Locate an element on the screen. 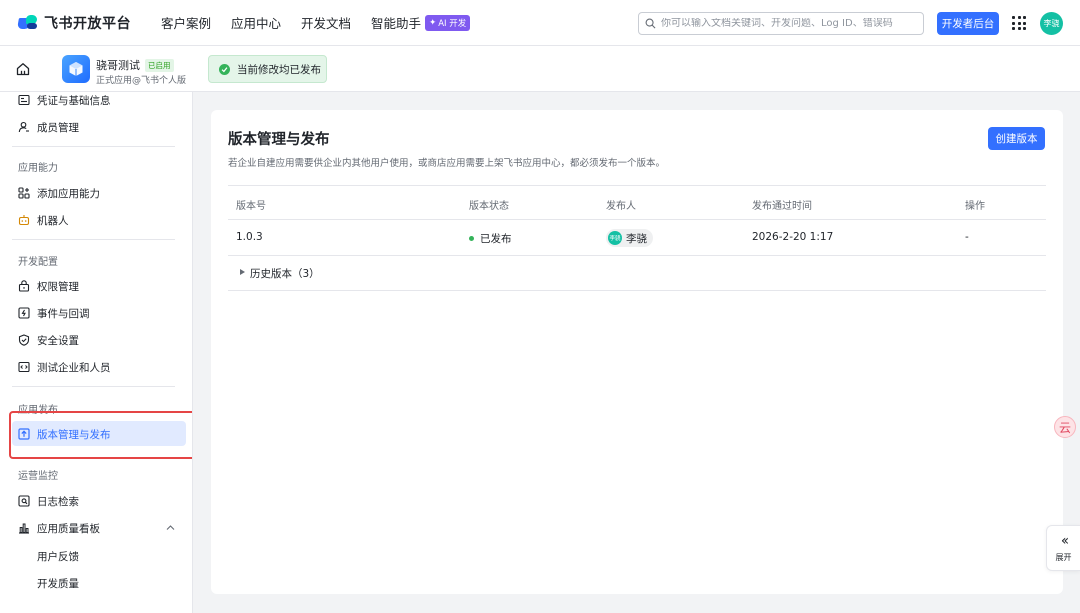 This screenshot has height=613, width=1080. floating-assistant-icon: 云 is located at coordinates (1065, 427).